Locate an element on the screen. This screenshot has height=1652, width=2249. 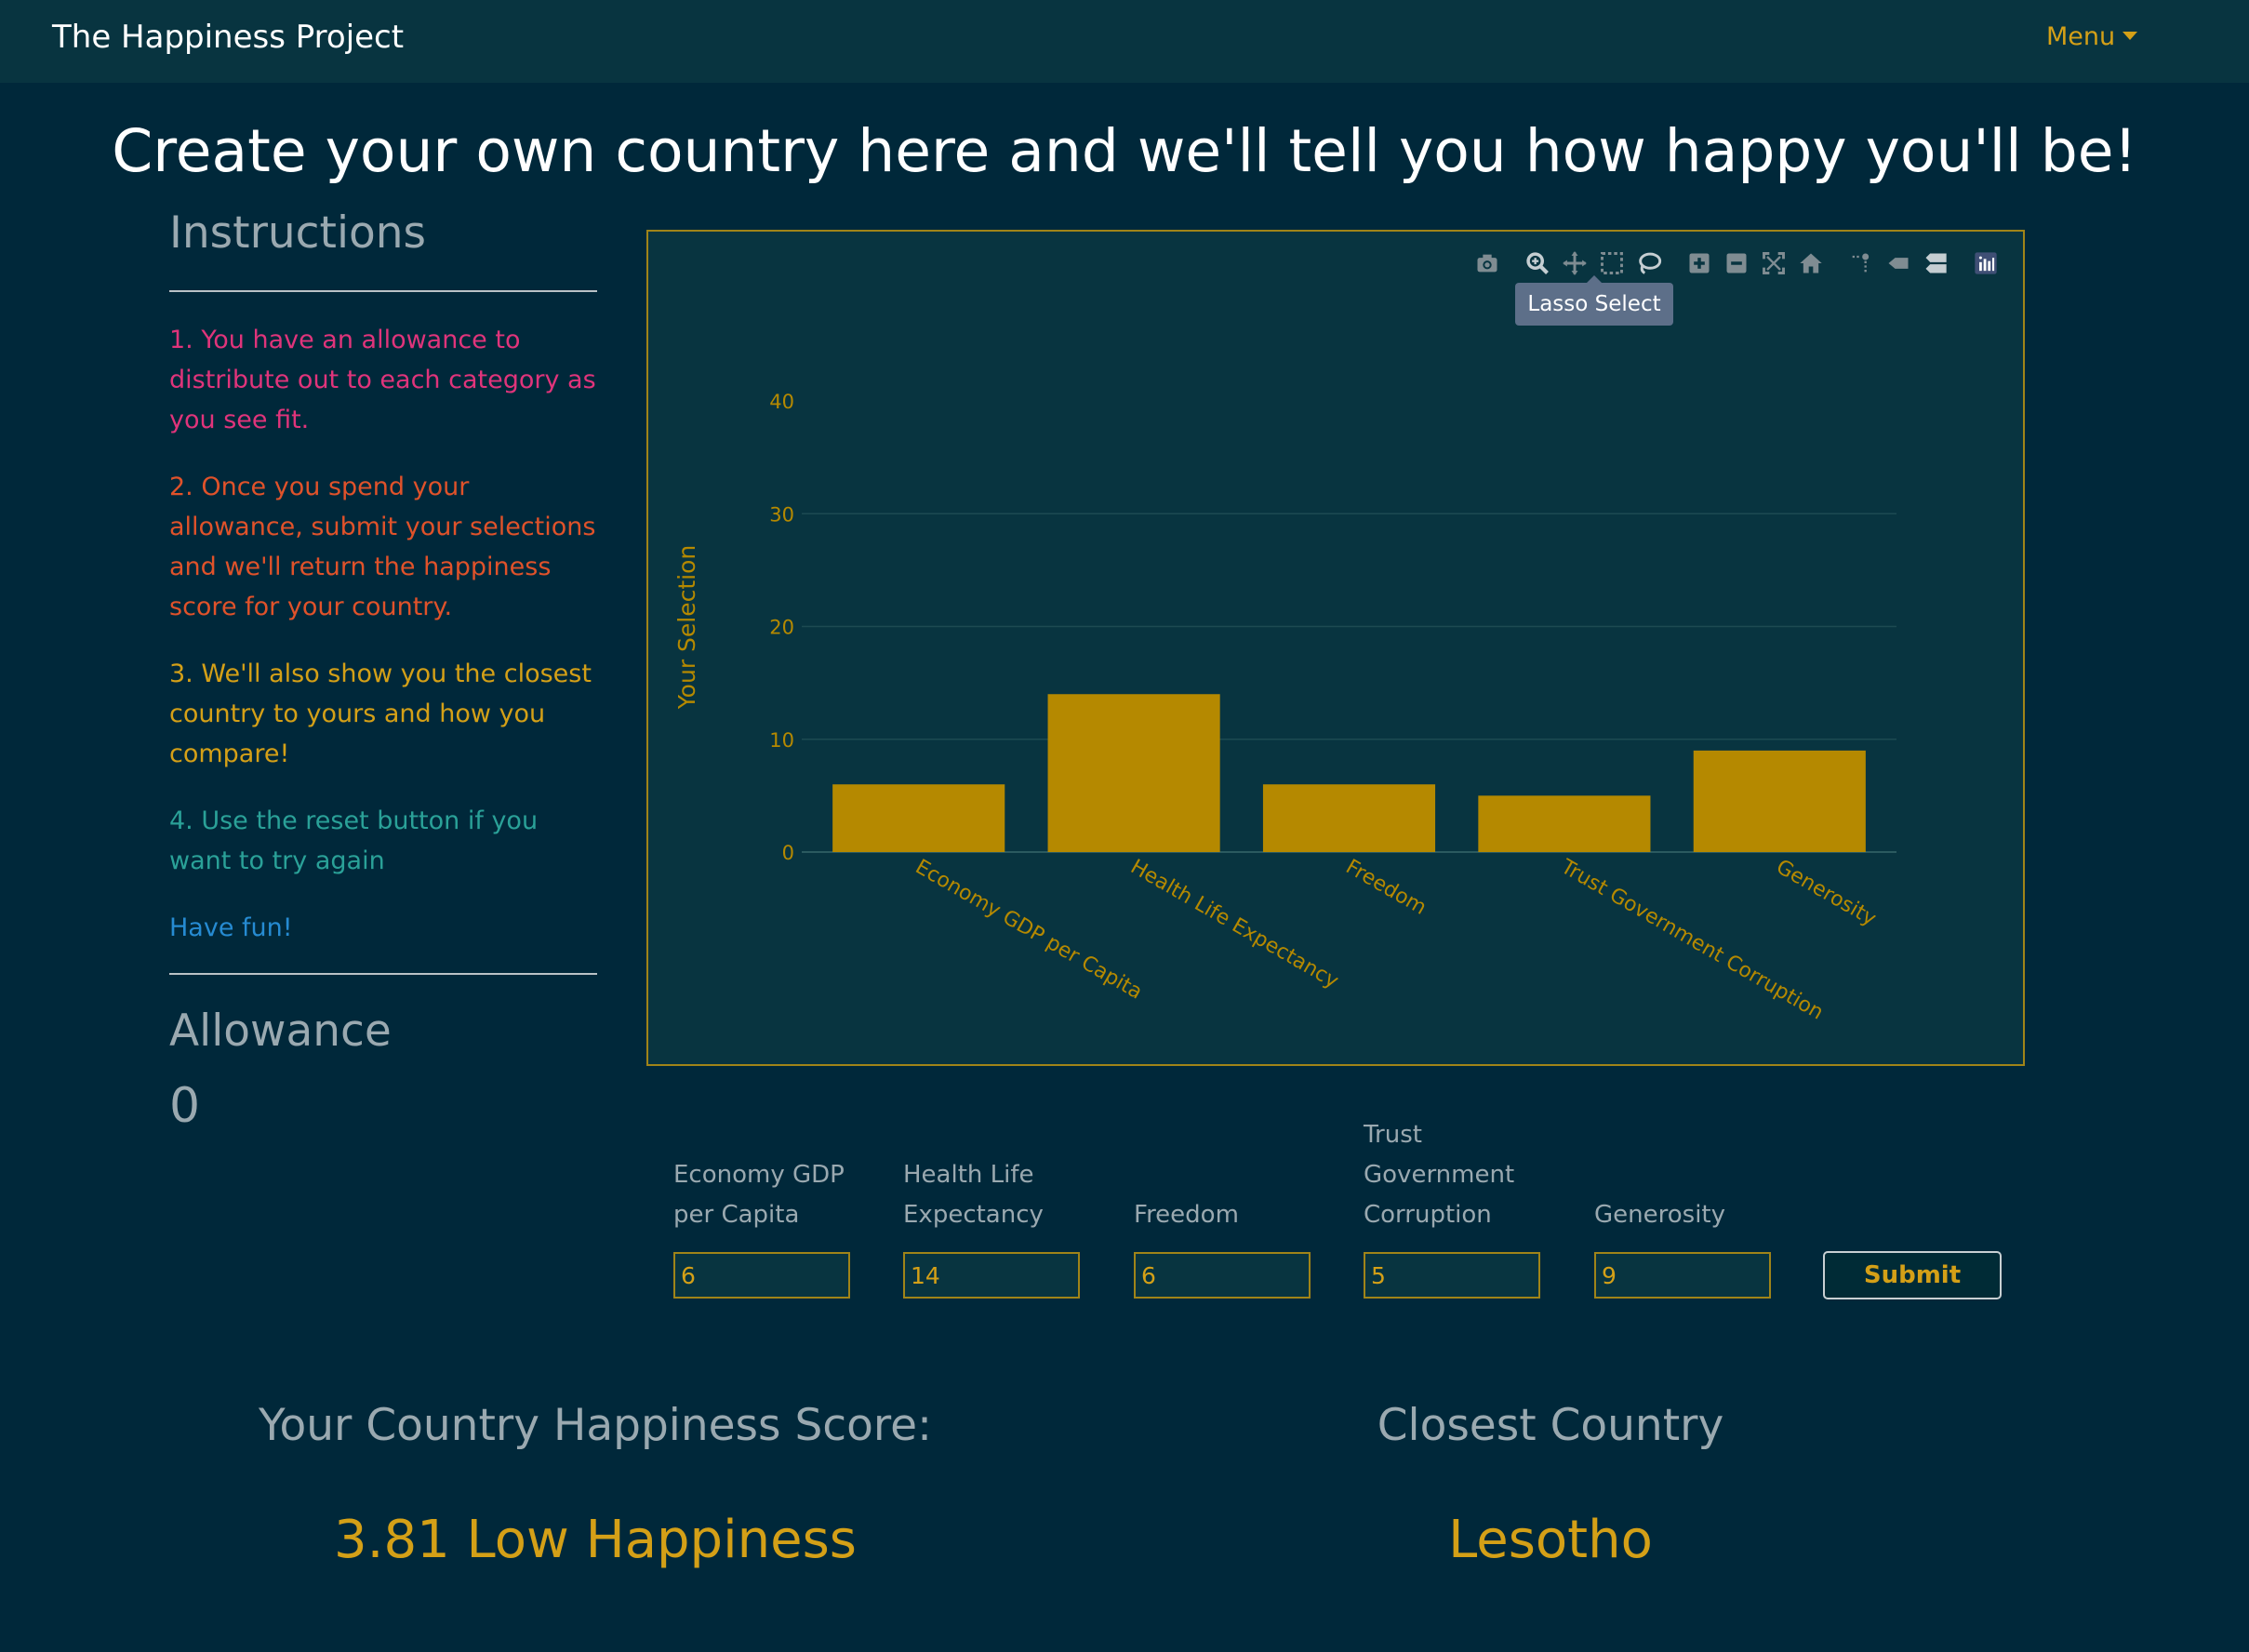
freedom-input is located at coordinates (1222, 1275).